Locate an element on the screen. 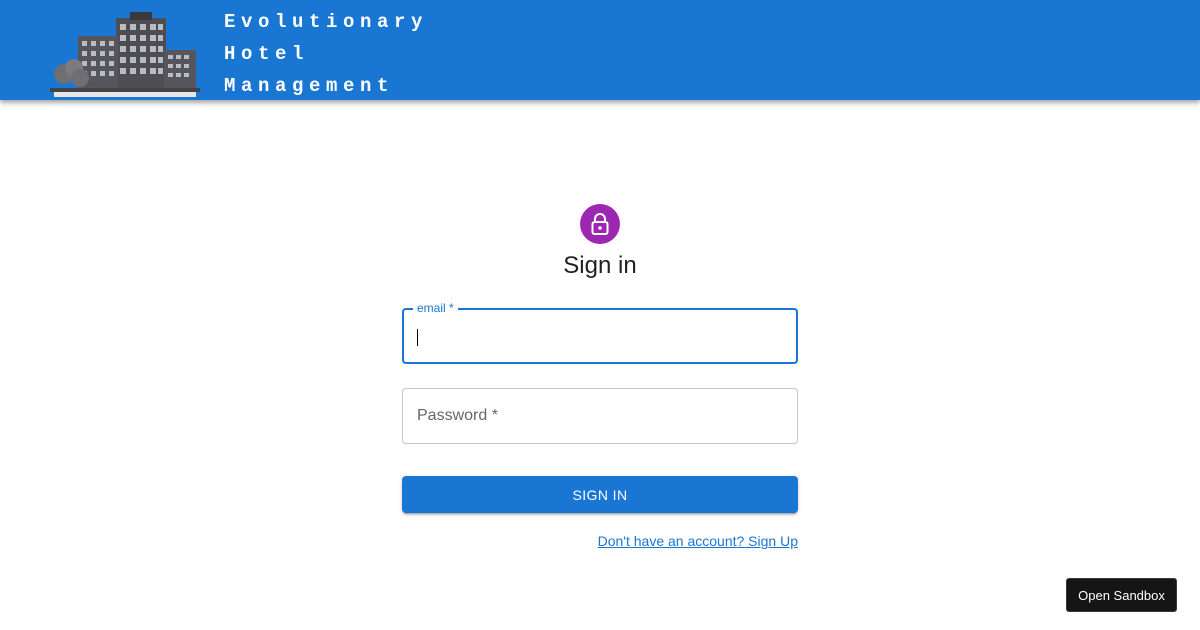 This screenshot has height=630, width=1200. app-title-line-1: Evolutionary is located at coordinates (326, 22).